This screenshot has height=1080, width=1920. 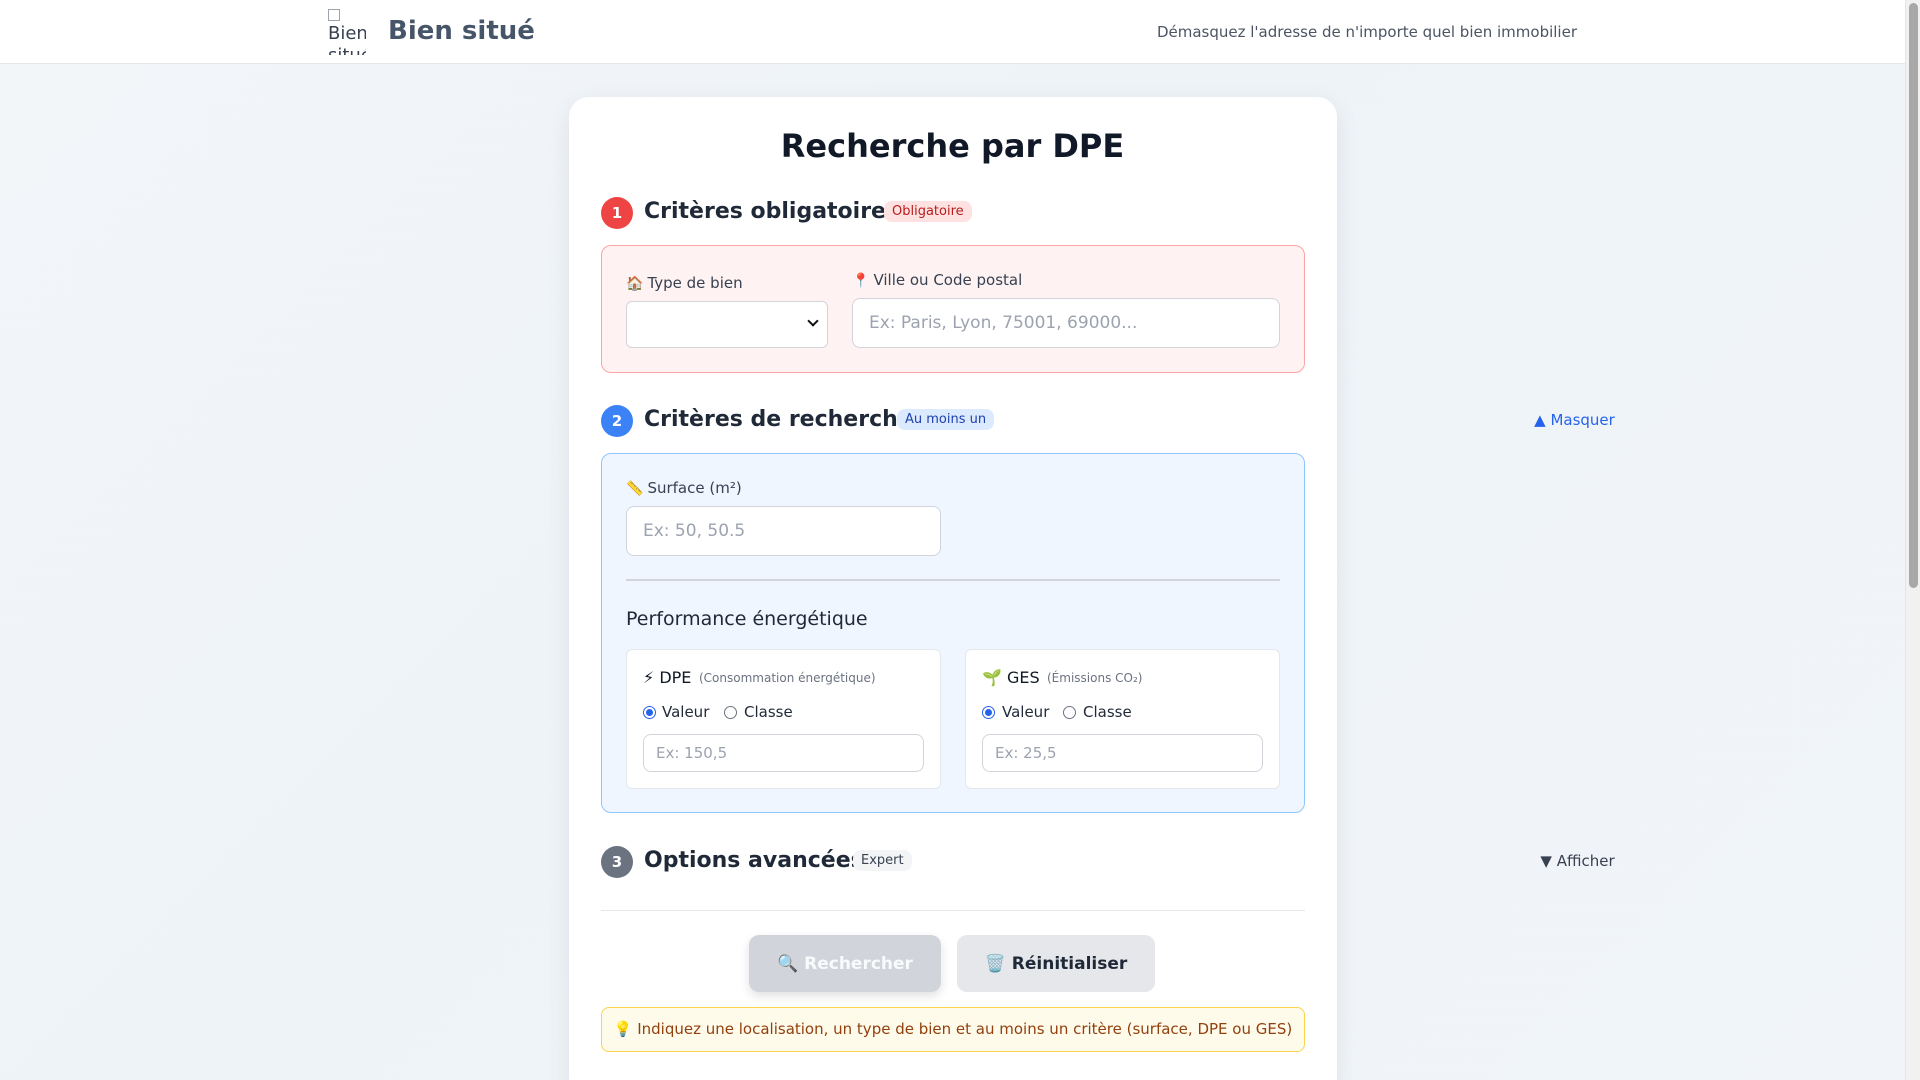 I want to click on pin-icon: 📍, so click(x=861, y=281).